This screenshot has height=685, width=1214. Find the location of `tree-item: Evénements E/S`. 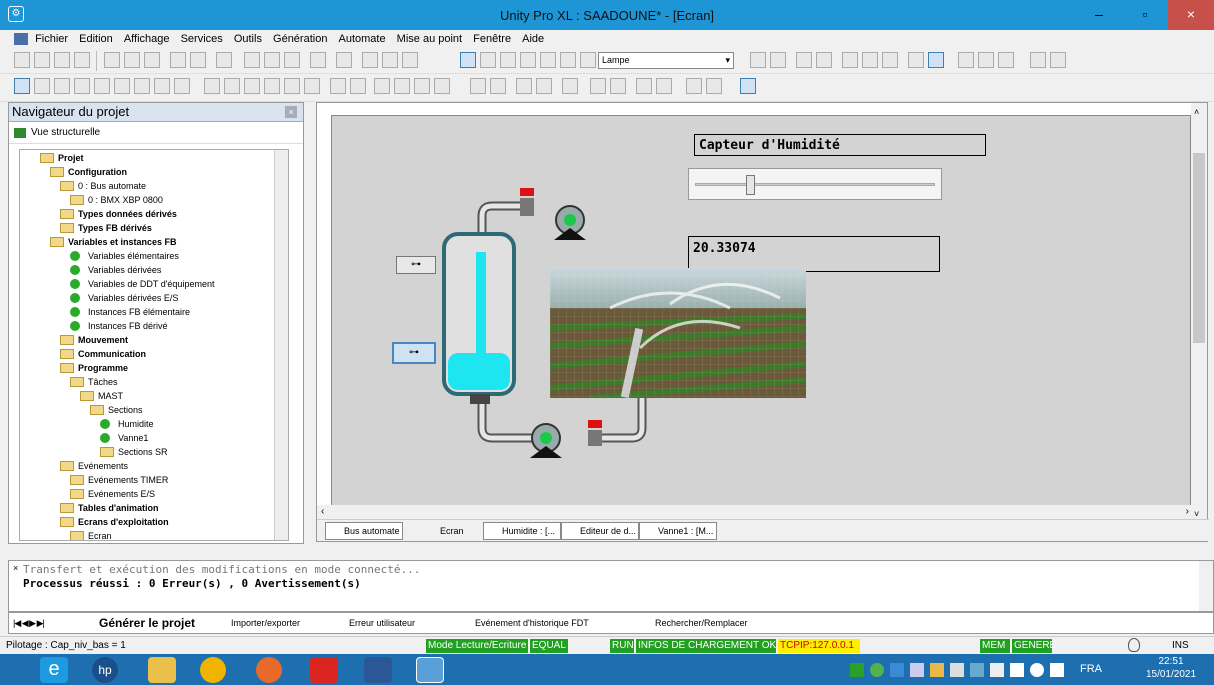

tree-item: Evénements E/S is located at coordinates (112, 494).